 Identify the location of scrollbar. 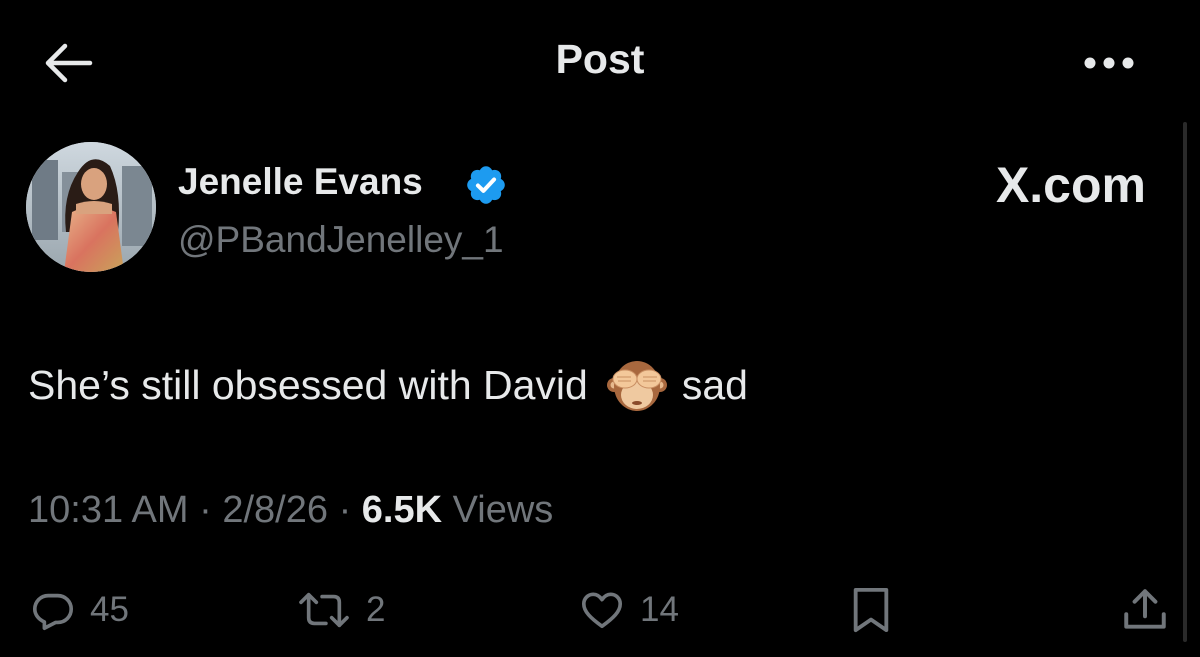
(1185, 382).